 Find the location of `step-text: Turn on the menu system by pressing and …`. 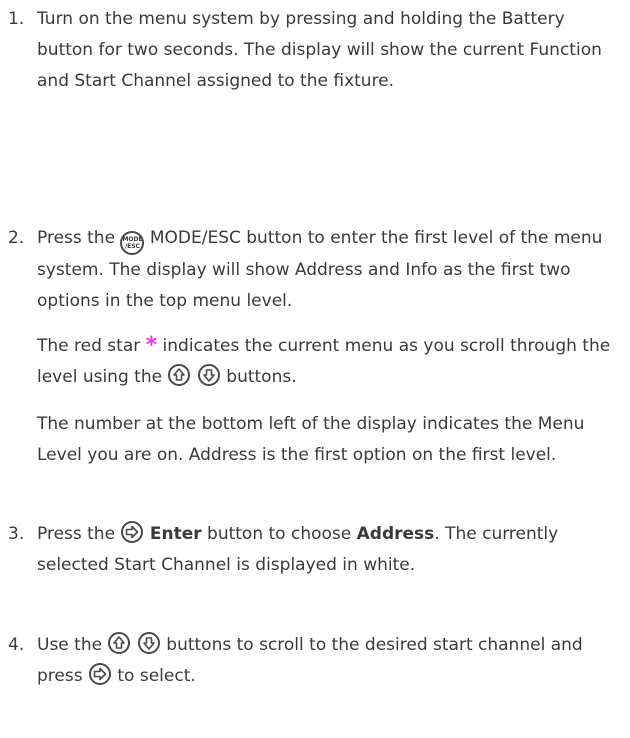

step-text: Turn on the menu system by pressing and … is located at coordinates (319, 50).